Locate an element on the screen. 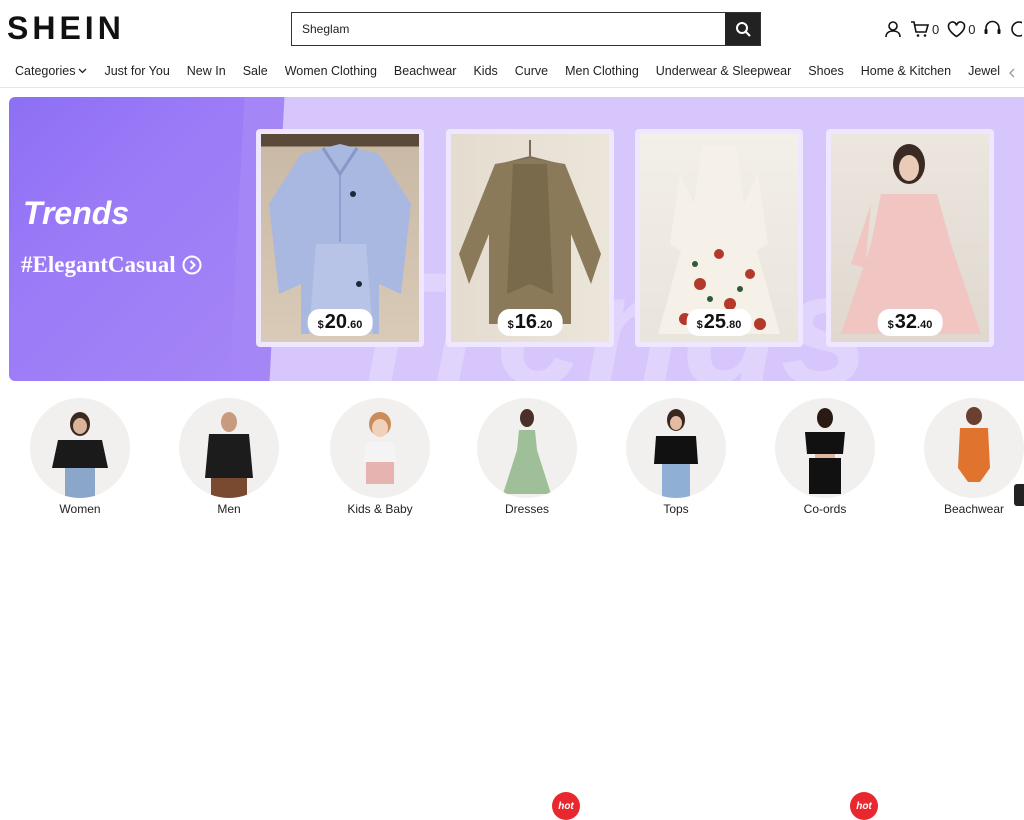 This screenshot has height=820, width=1024. chevron-left-icon is located at coordinates (1012, 73).